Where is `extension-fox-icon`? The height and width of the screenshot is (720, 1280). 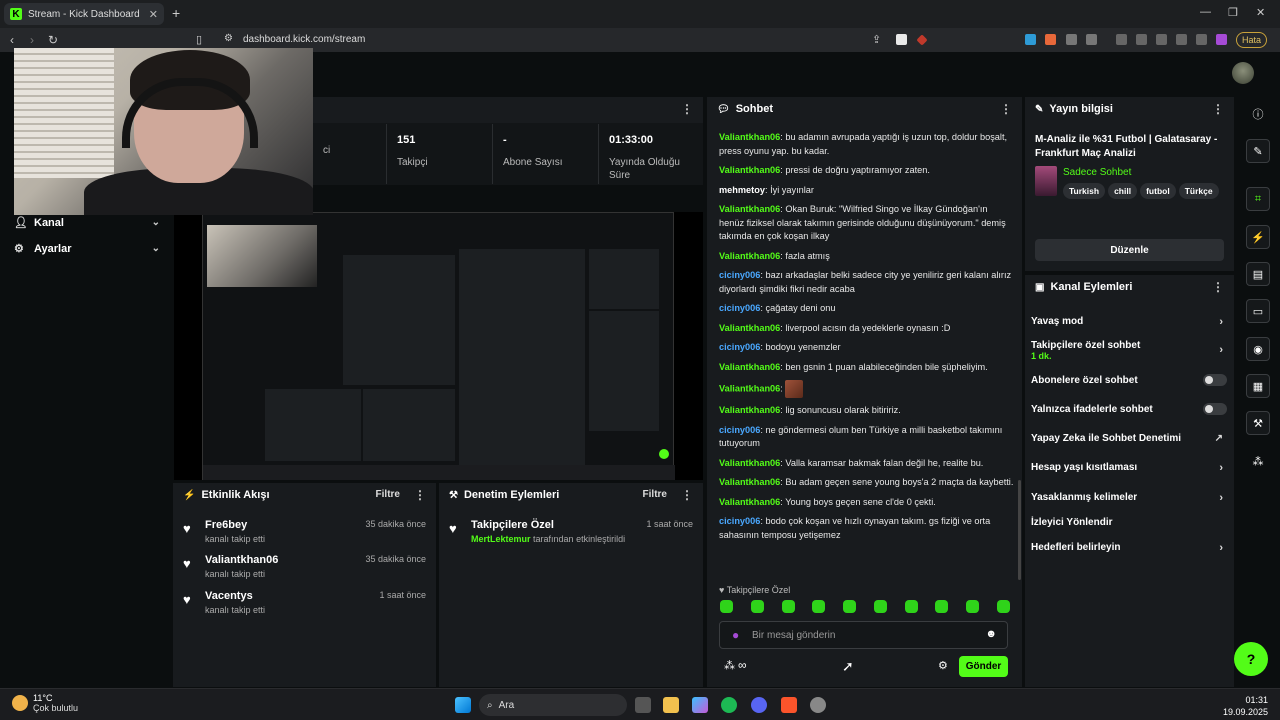
extension-fox-icon is located at coordinates (1050, 39).